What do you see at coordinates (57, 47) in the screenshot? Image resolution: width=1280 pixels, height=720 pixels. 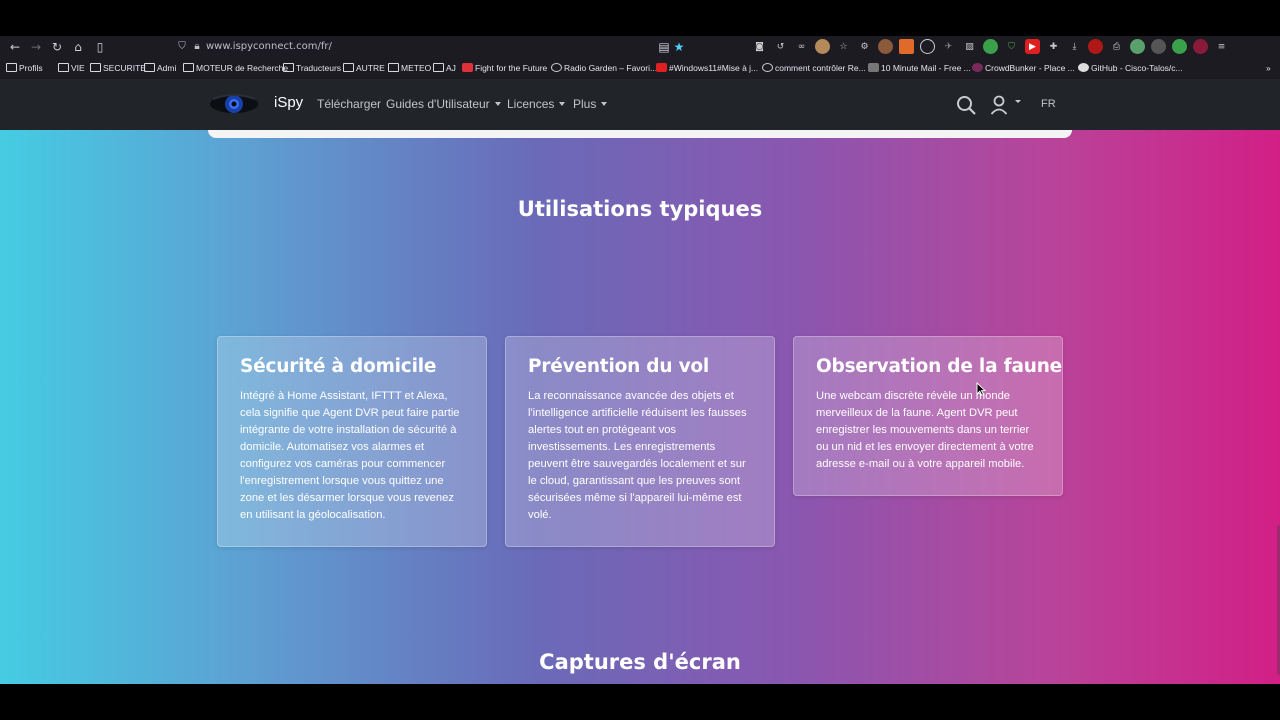 I see `reload-icon: ↻` at bounding box center [57, 47].